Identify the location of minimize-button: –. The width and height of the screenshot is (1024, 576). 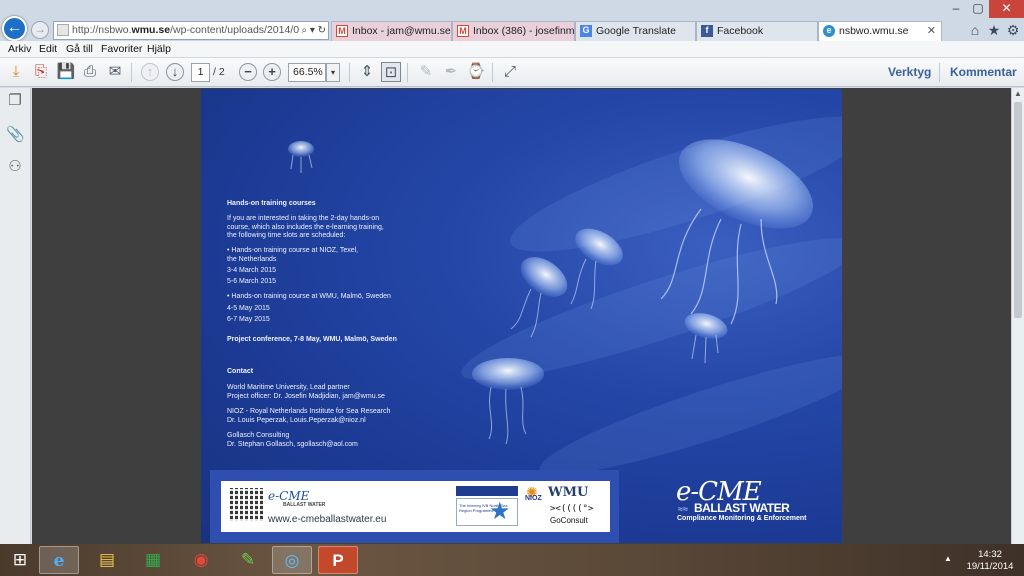
(956, 9).